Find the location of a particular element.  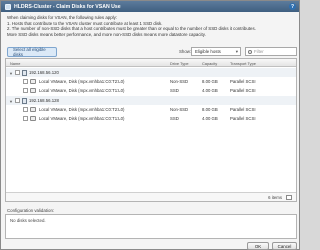

column-header-transport-type: Transport Type is located at coordinates (243, 63).